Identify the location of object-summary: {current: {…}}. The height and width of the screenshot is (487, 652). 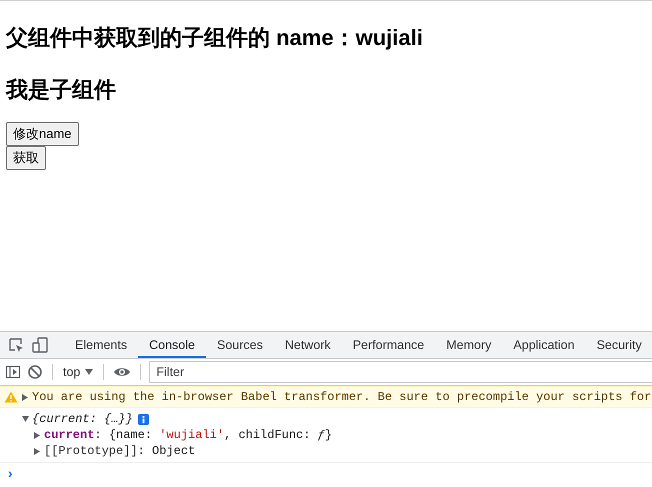
(82, 419).